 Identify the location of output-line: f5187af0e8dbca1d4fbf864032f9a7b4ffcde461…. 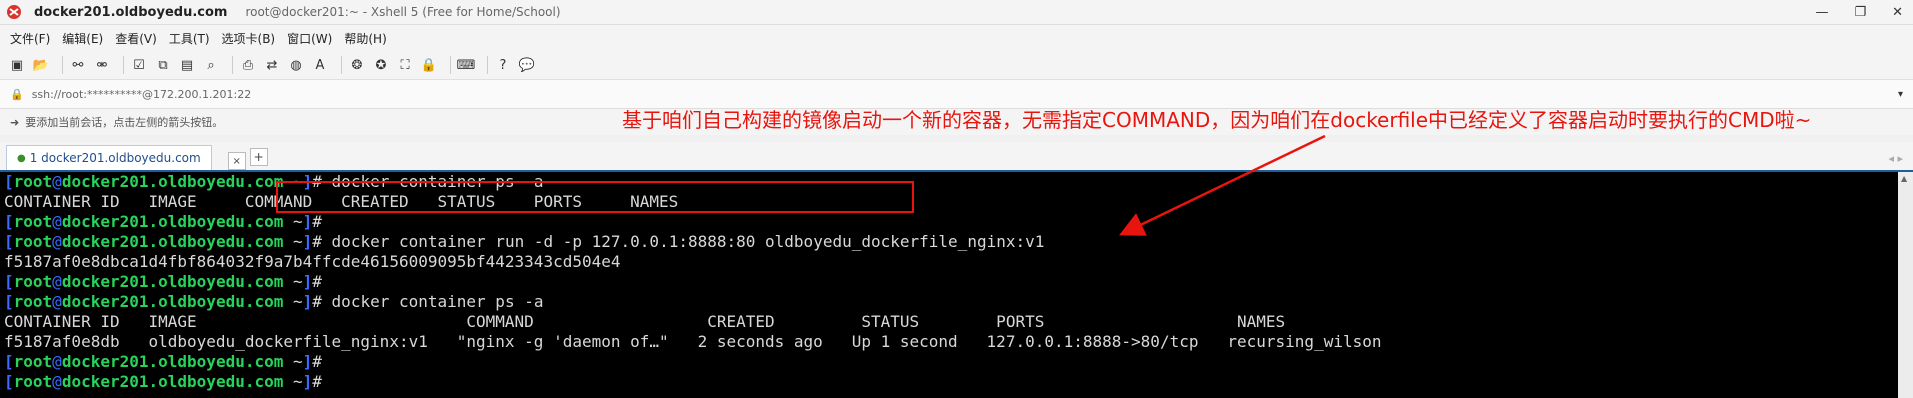
(312, 261).